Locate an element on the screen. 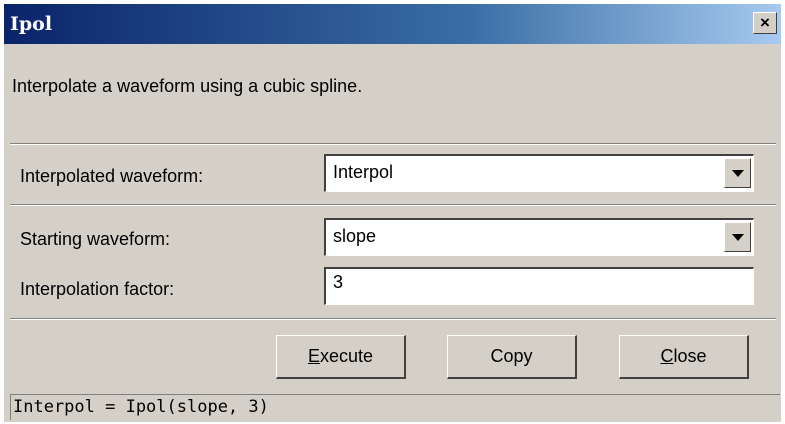 This screenshot has width=785, height=424. window-title: Ipol is located at coordinates (31, 24).